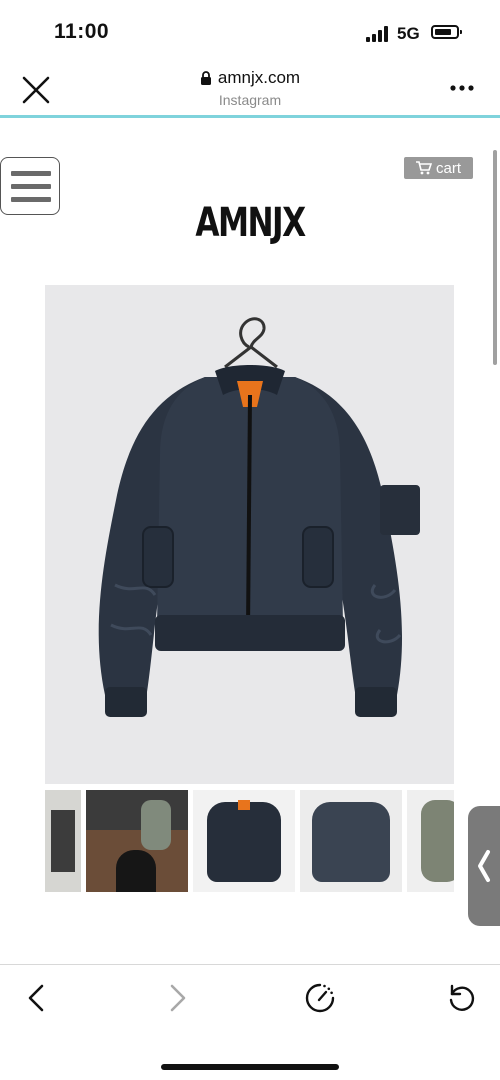 Image resolution: width=500 pixels, height=1080 pixels. Describe the element at coordinates (205, 78) in the screenshot. I see `lock-icon` at that location.